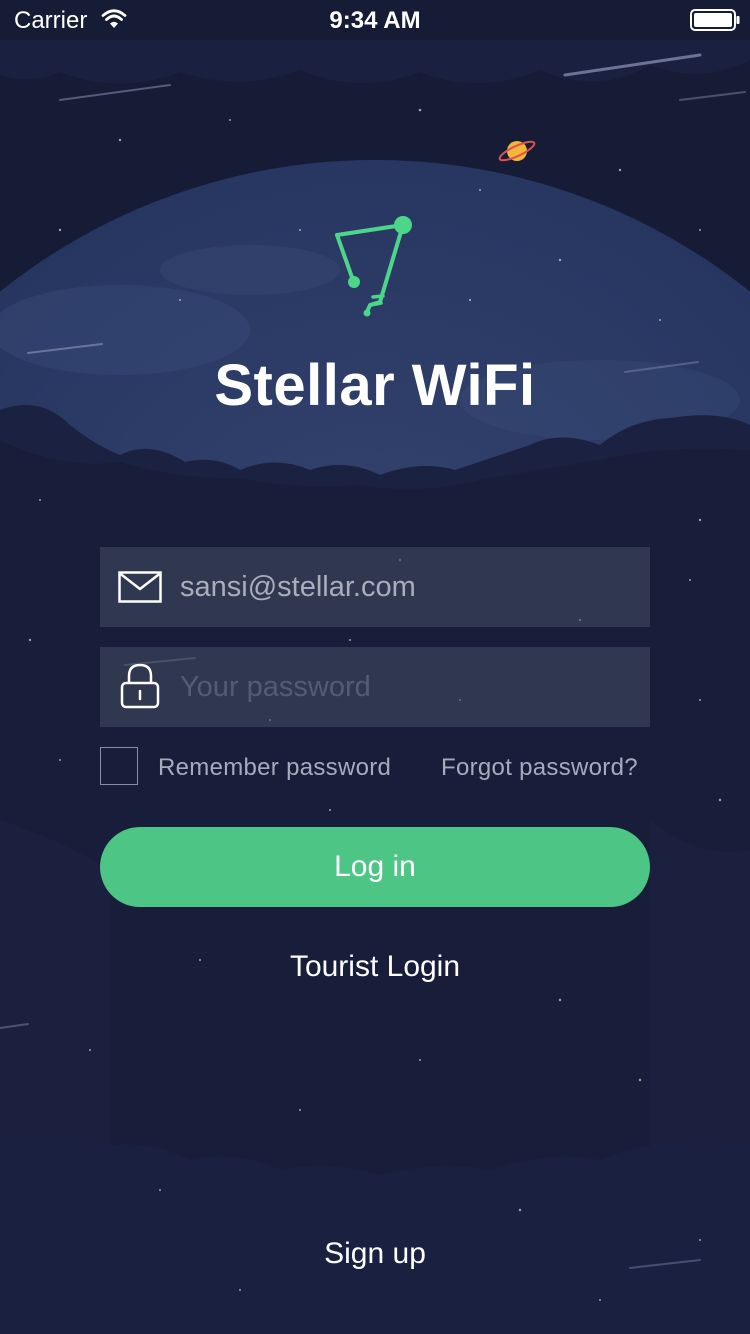  Describe the element at coordinates (375, 267) in the screenshot. I see `constellation-logo-icon` at that location.